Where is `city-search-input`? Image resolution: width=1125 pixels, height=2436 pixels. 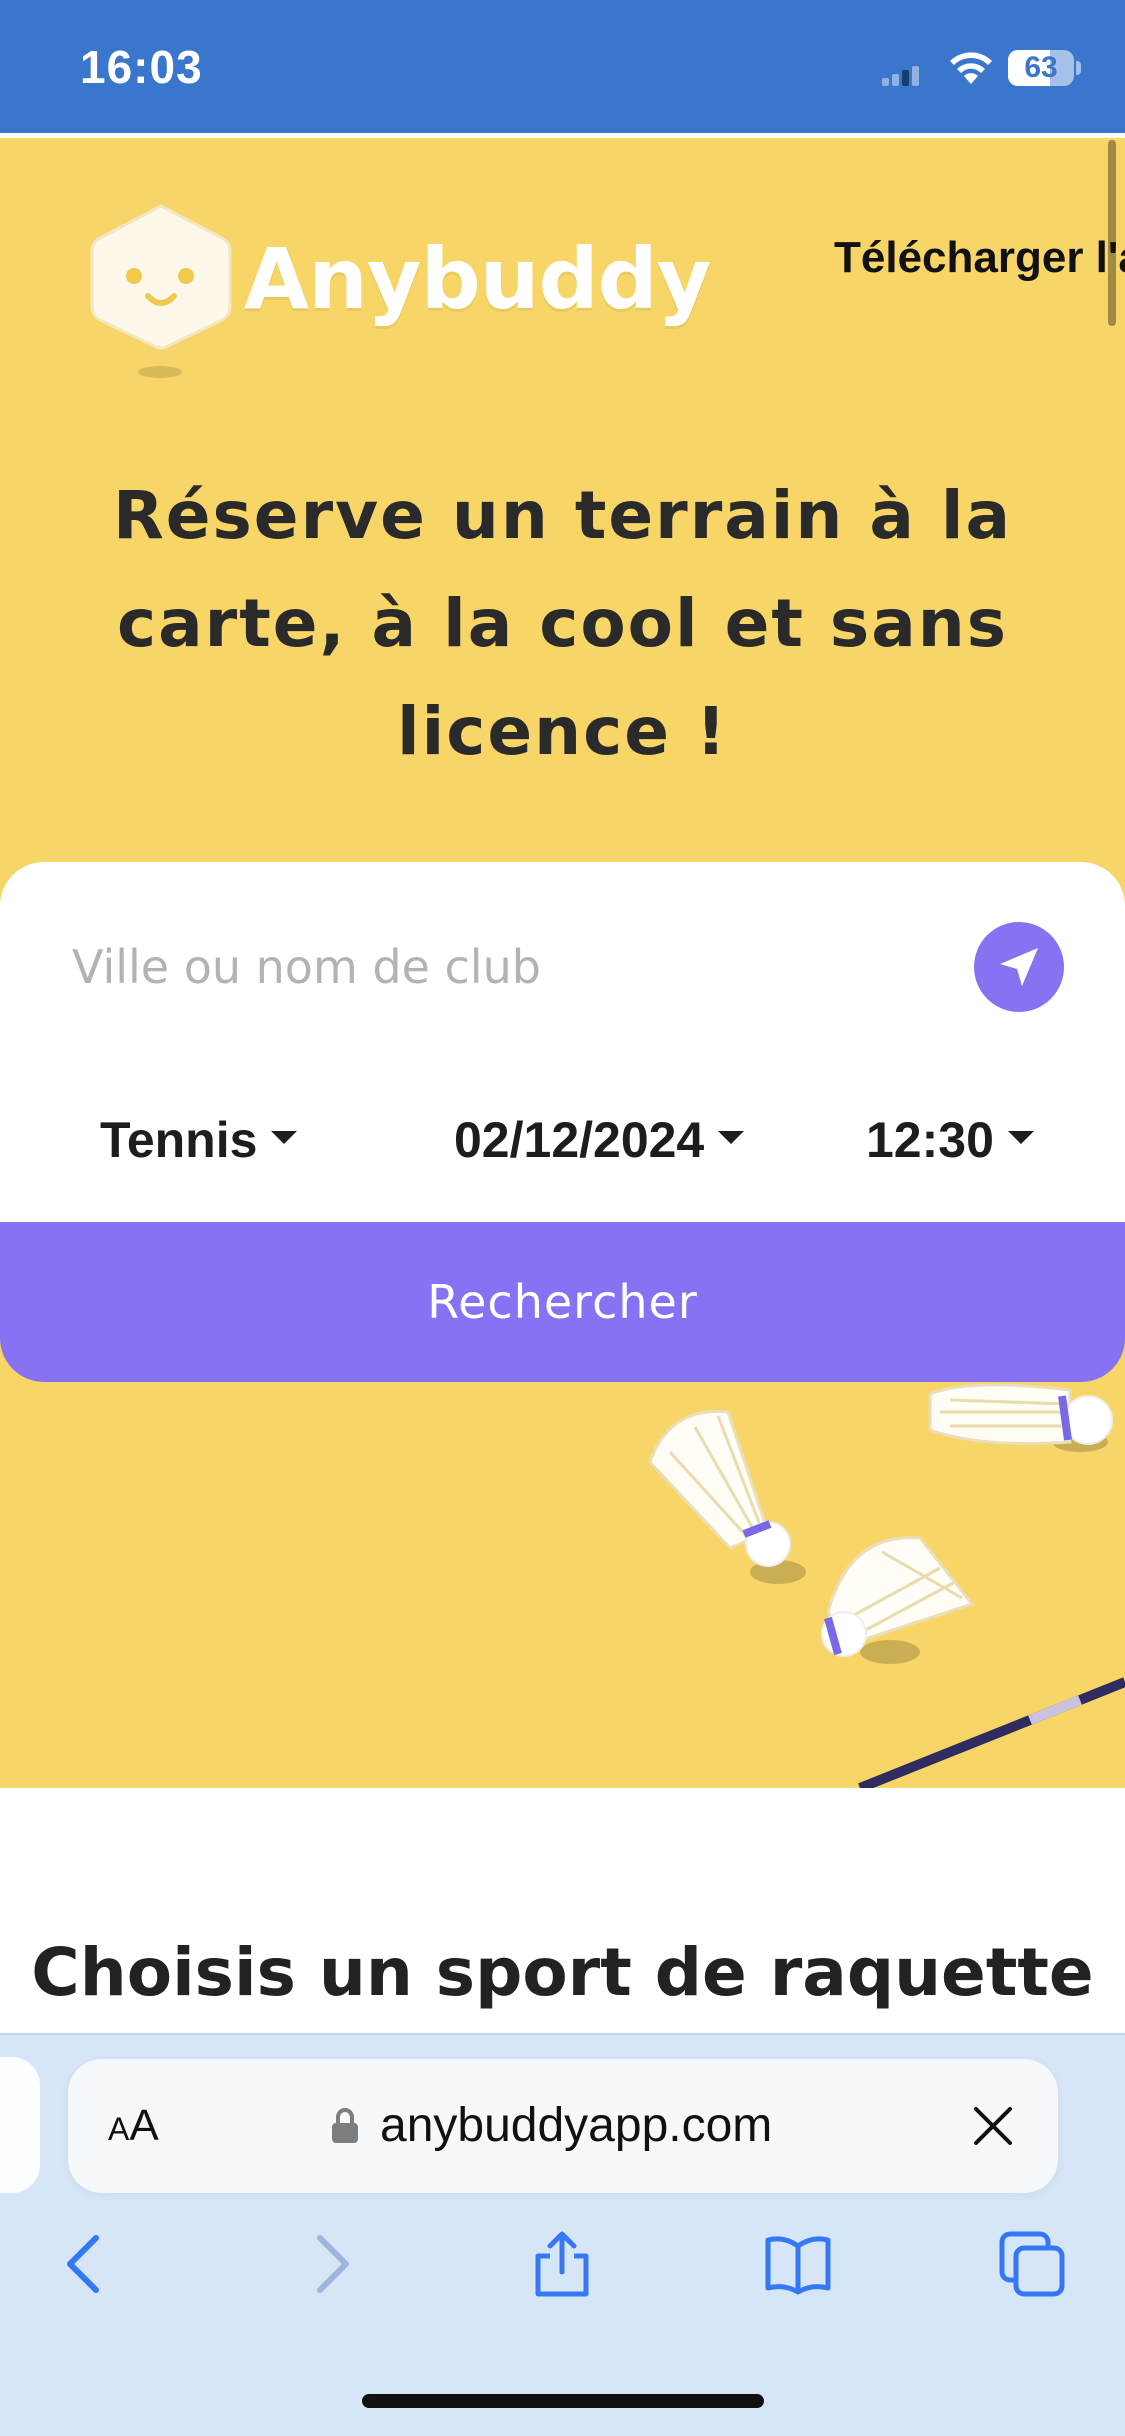
city-search-input is located at coordinates (502, 967).